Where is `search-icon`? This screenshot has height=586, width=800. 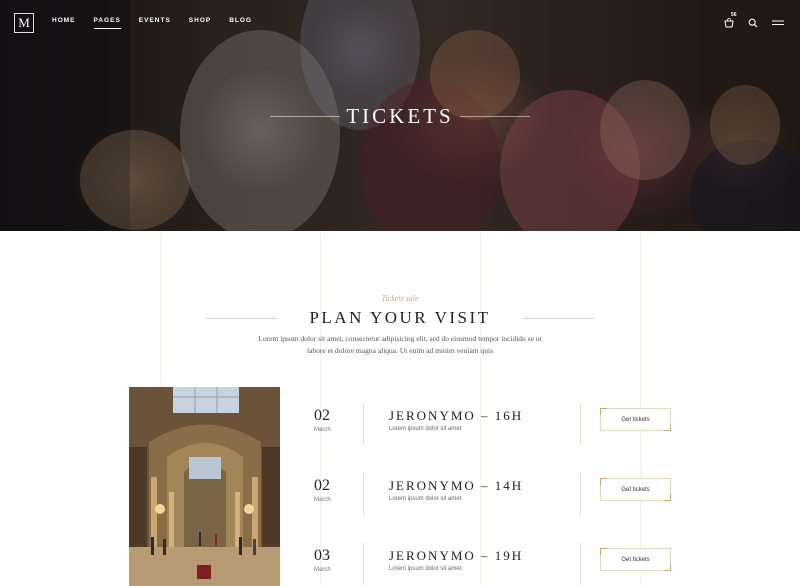 search-icon is located at coordinates (754, 21).